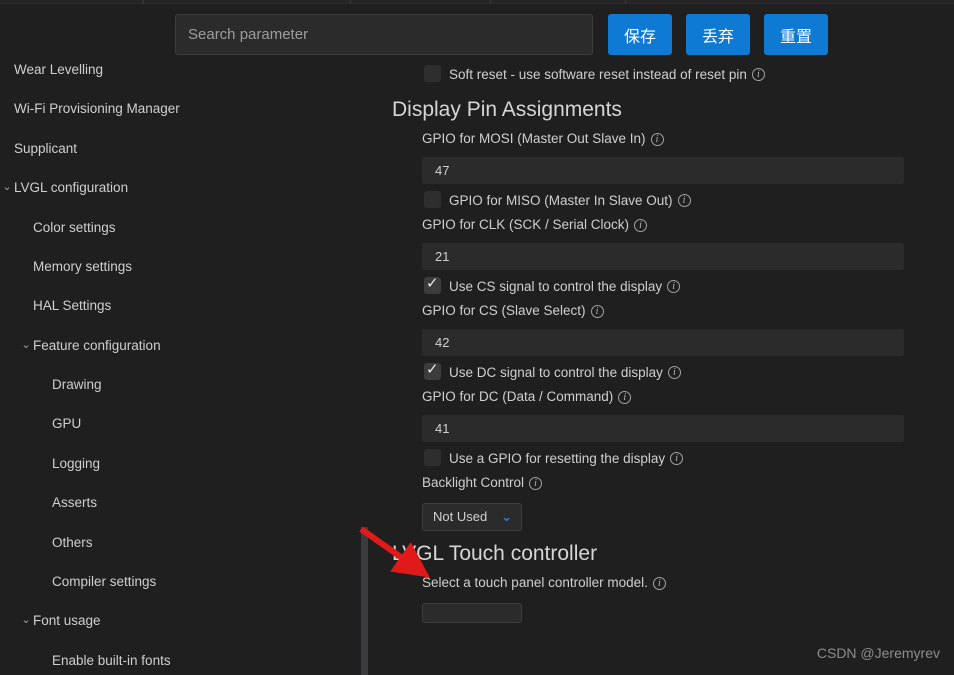 The height and width of the screenshot is (675, 954). Describe the element at coordinates (718, 34) in the screenshot. I see `discard-button: 丢弃` at that location.